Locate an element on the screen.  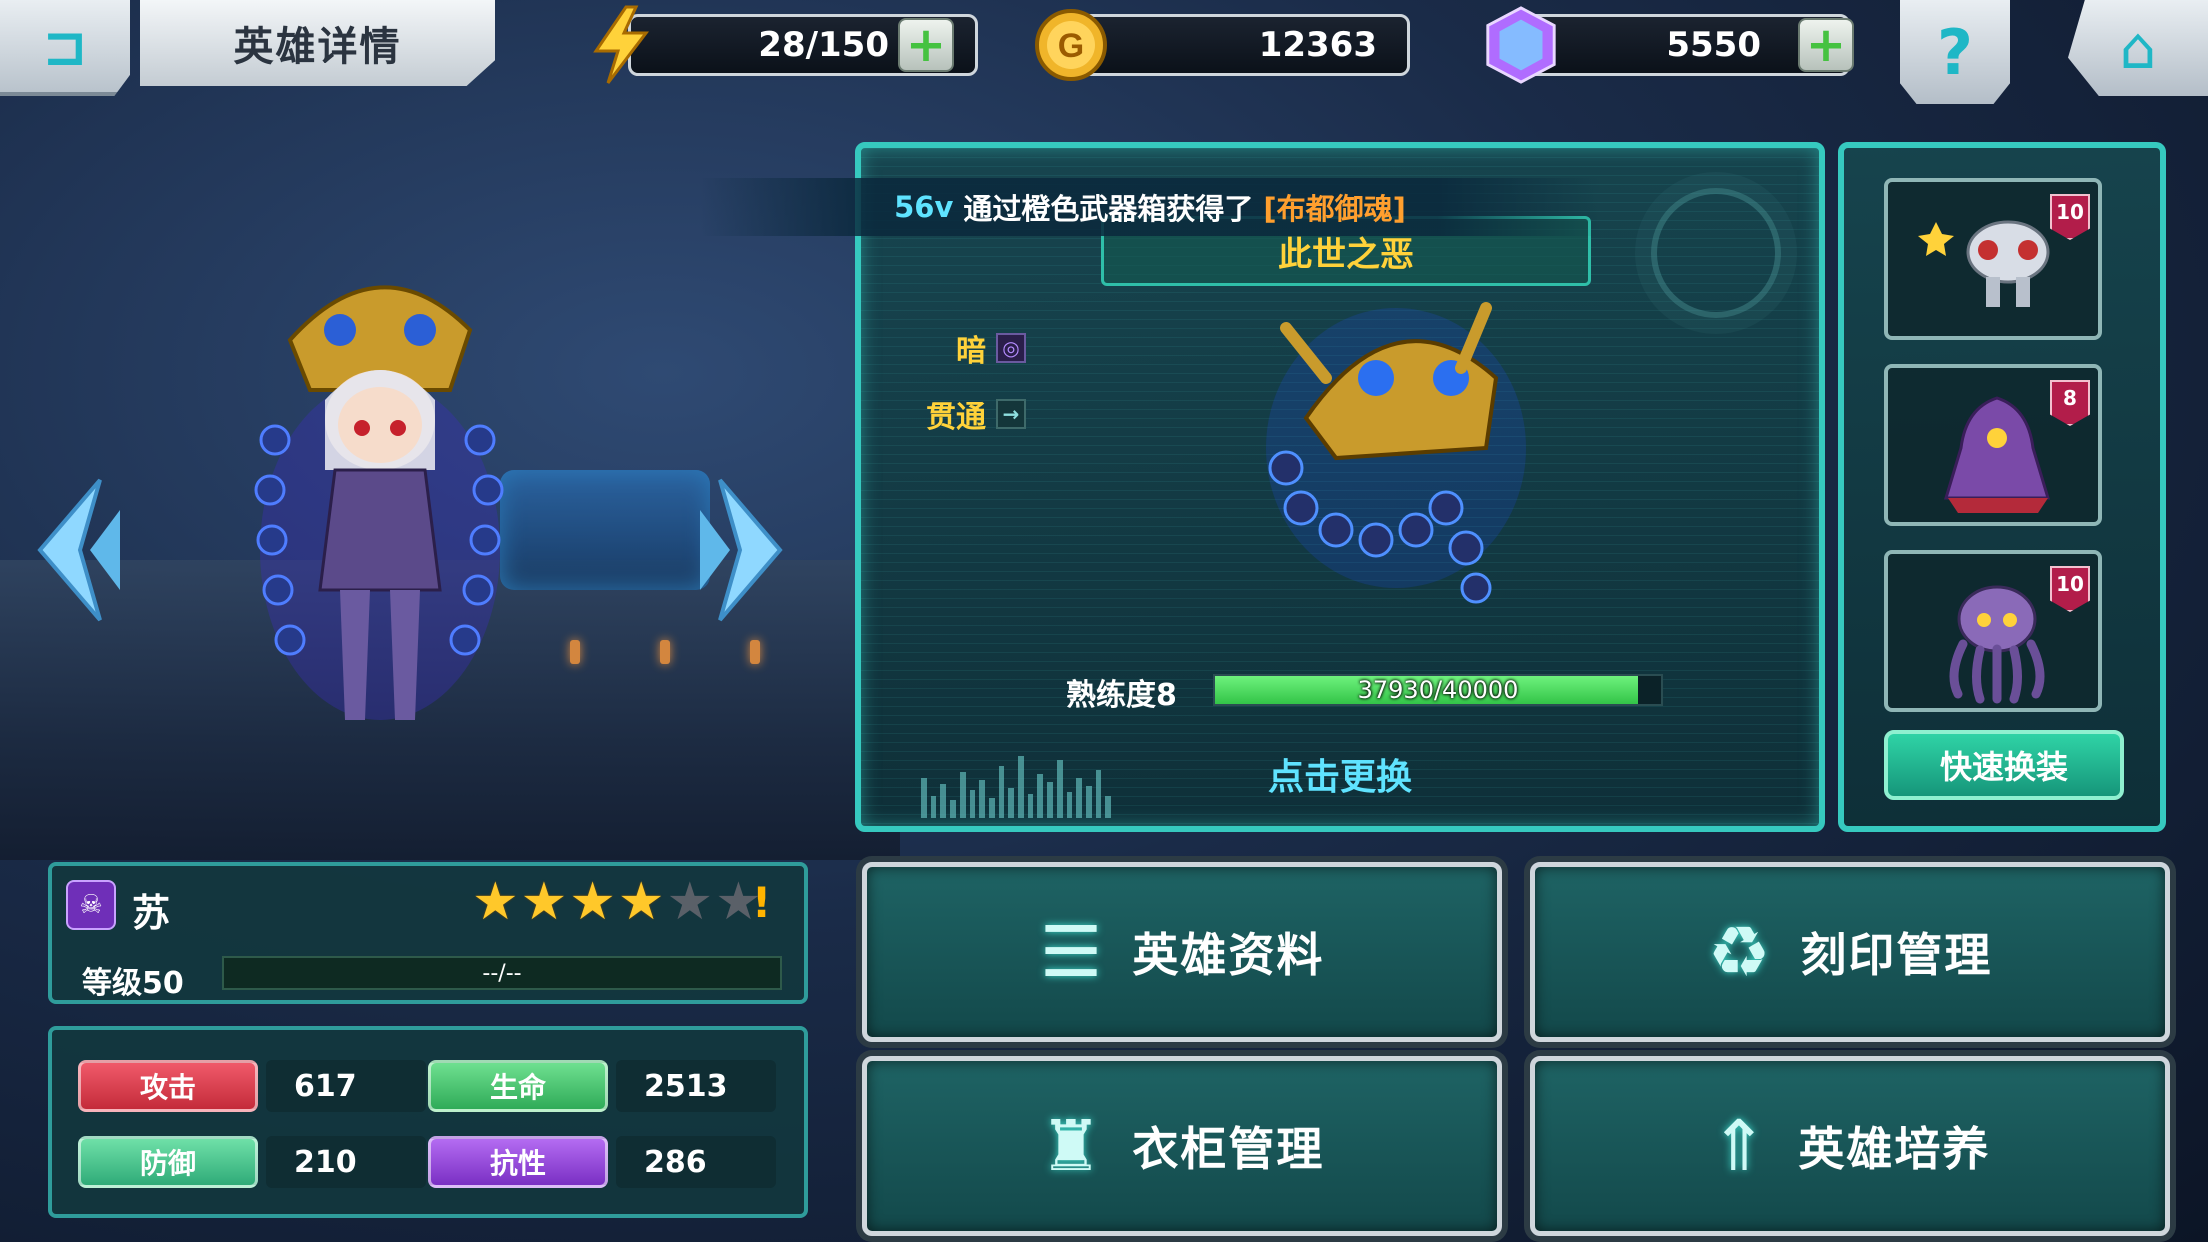
hero-info-button: ☰ 英雄资料 is located at coordinates (1182, 952).